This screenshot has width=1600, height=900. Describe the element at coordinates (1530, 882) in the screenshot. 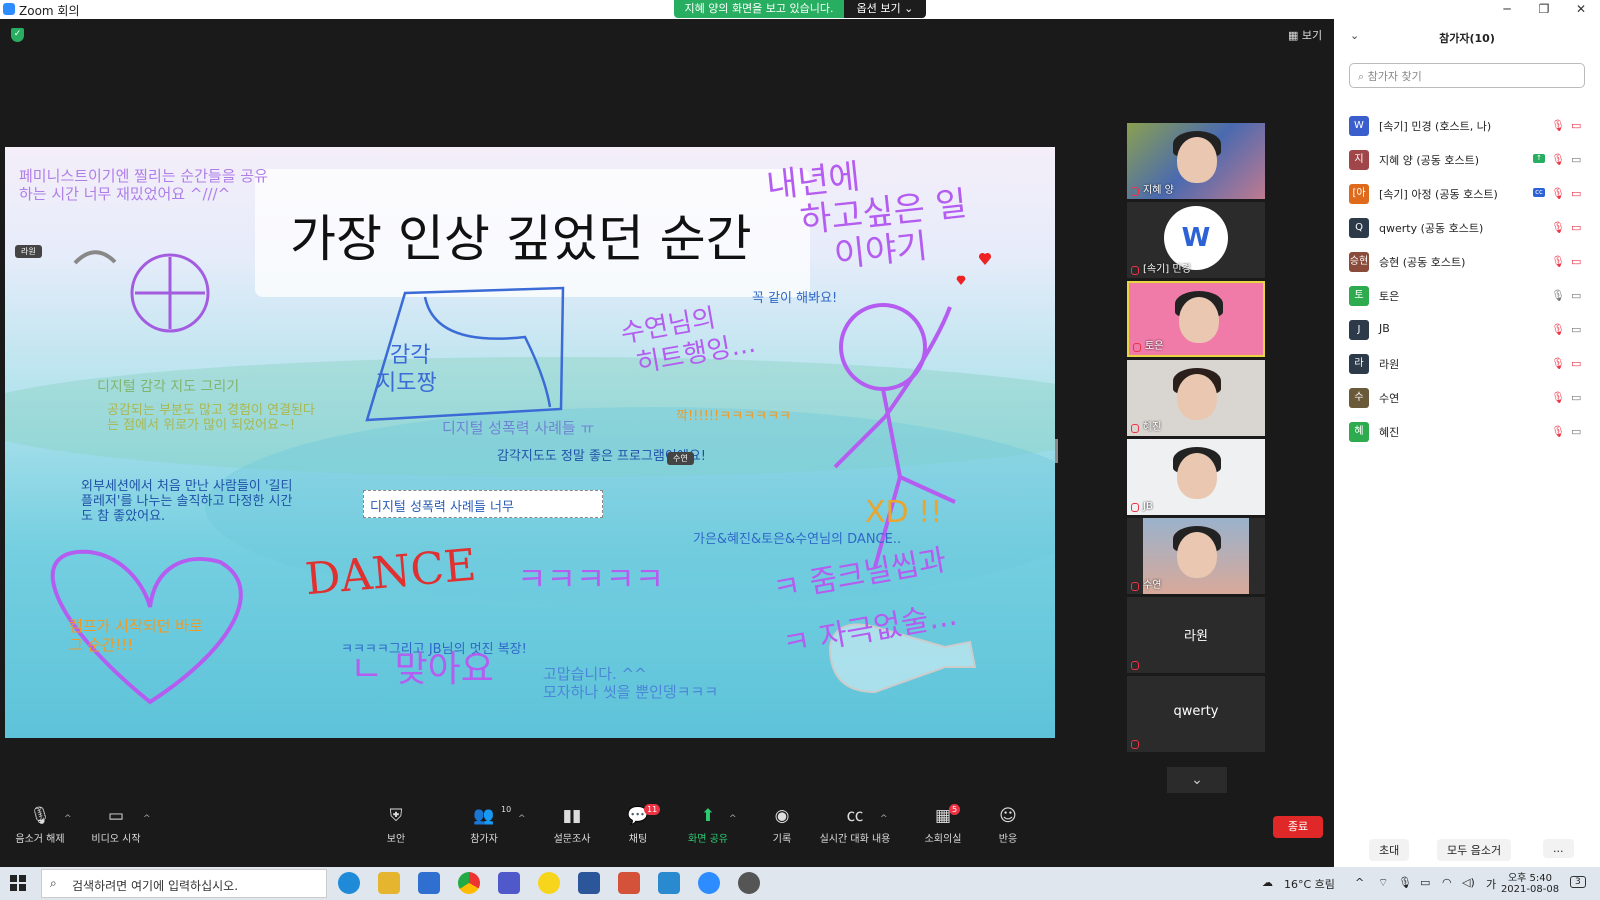

I see `clock: 오후 5:40 2021-08-08` at that location.